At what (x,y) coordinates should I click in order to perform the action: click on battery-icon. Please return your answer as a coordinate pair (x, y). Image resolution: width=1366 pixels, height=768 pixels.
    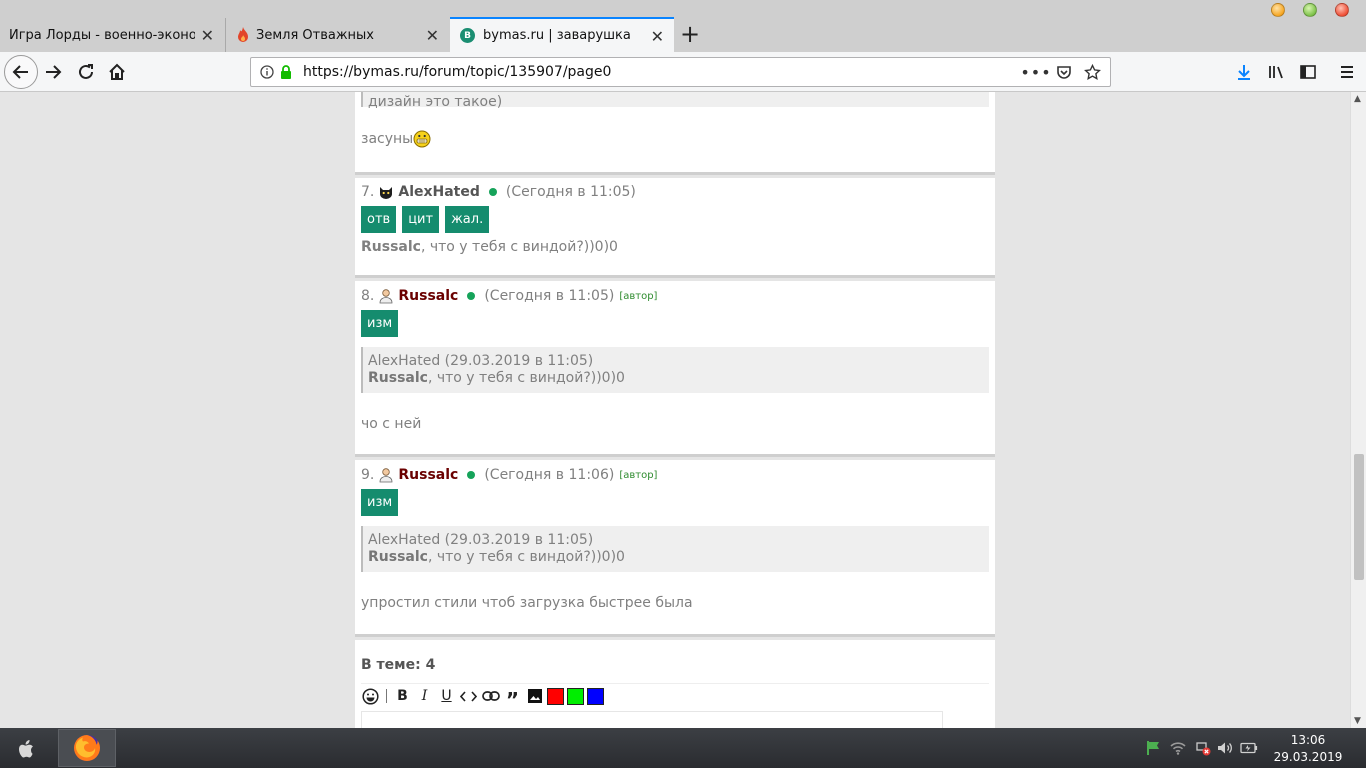
    Looking at the image, I should click on (1249, 748).